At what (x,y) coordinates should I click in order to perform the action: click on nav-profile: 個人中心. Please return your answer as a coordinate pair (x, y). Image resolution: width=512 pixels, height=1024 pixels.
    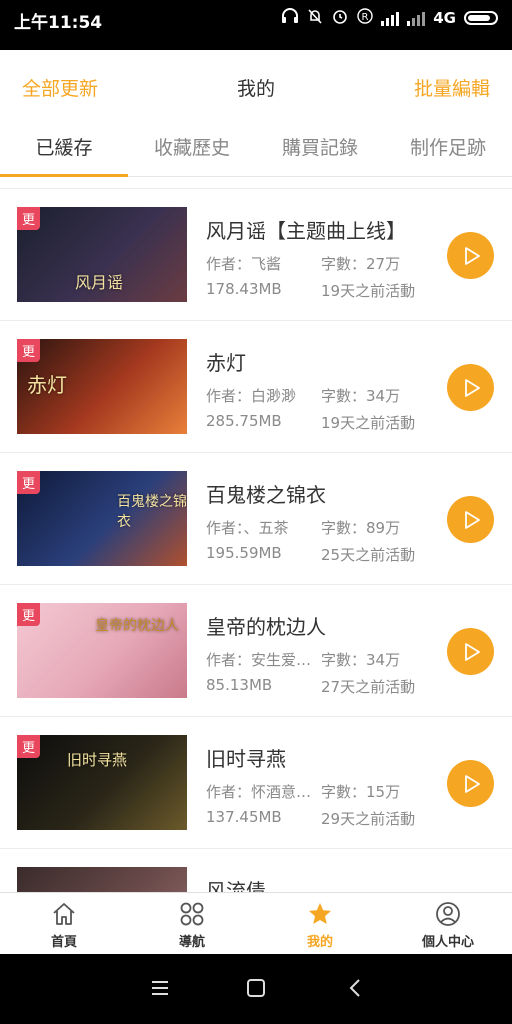
    Looking at the image, I should click on (448, 924).